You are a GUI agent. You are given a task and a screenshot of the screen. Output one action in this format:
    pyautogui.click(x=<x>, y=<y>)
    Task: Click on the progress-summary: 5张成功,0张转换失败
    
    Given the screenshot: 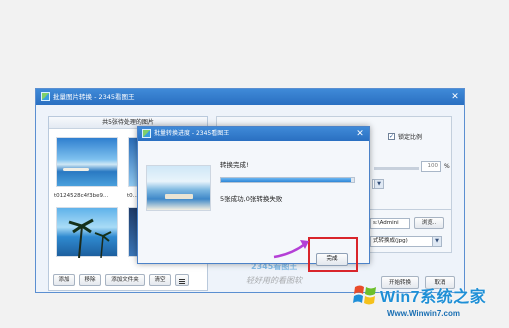 What is the action you would take?
    pyautogui.click(x=251, y=199)
    